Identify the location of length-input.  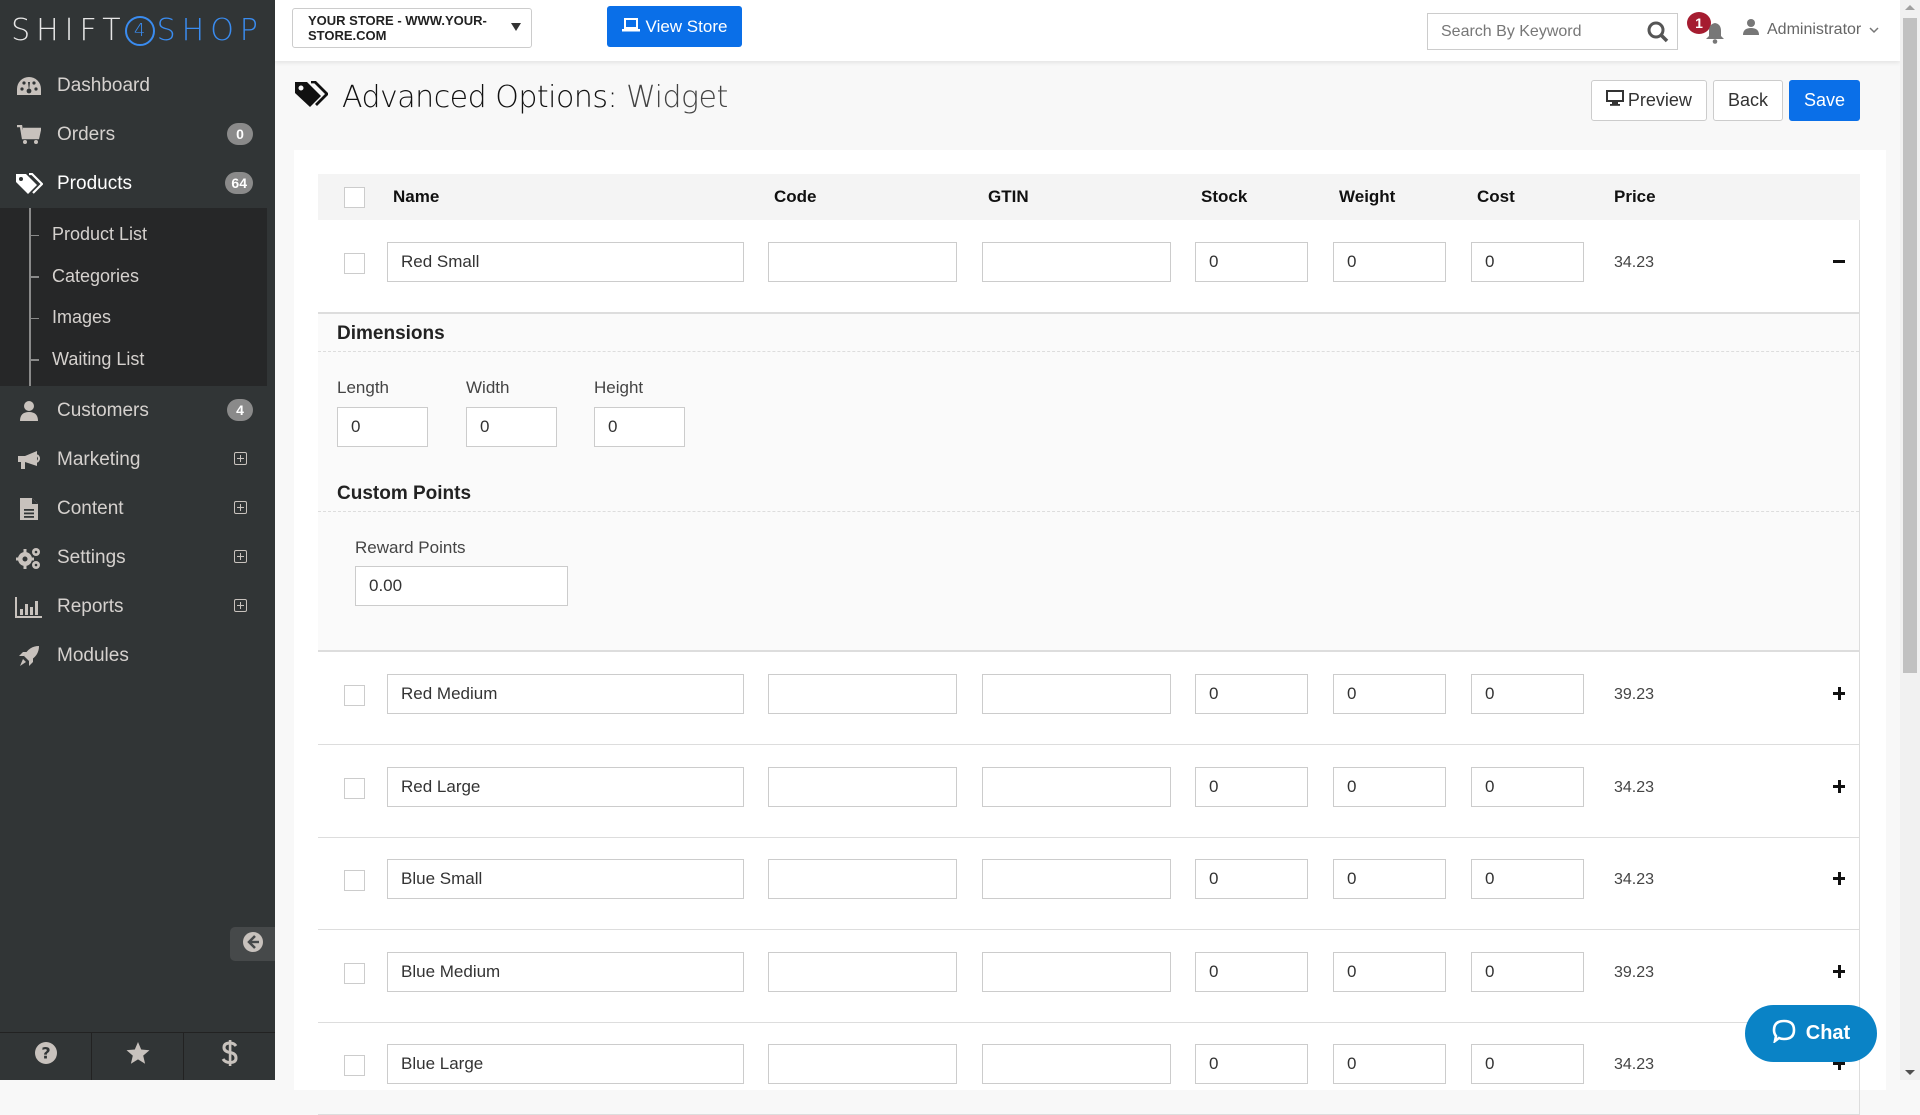
(382, 427).